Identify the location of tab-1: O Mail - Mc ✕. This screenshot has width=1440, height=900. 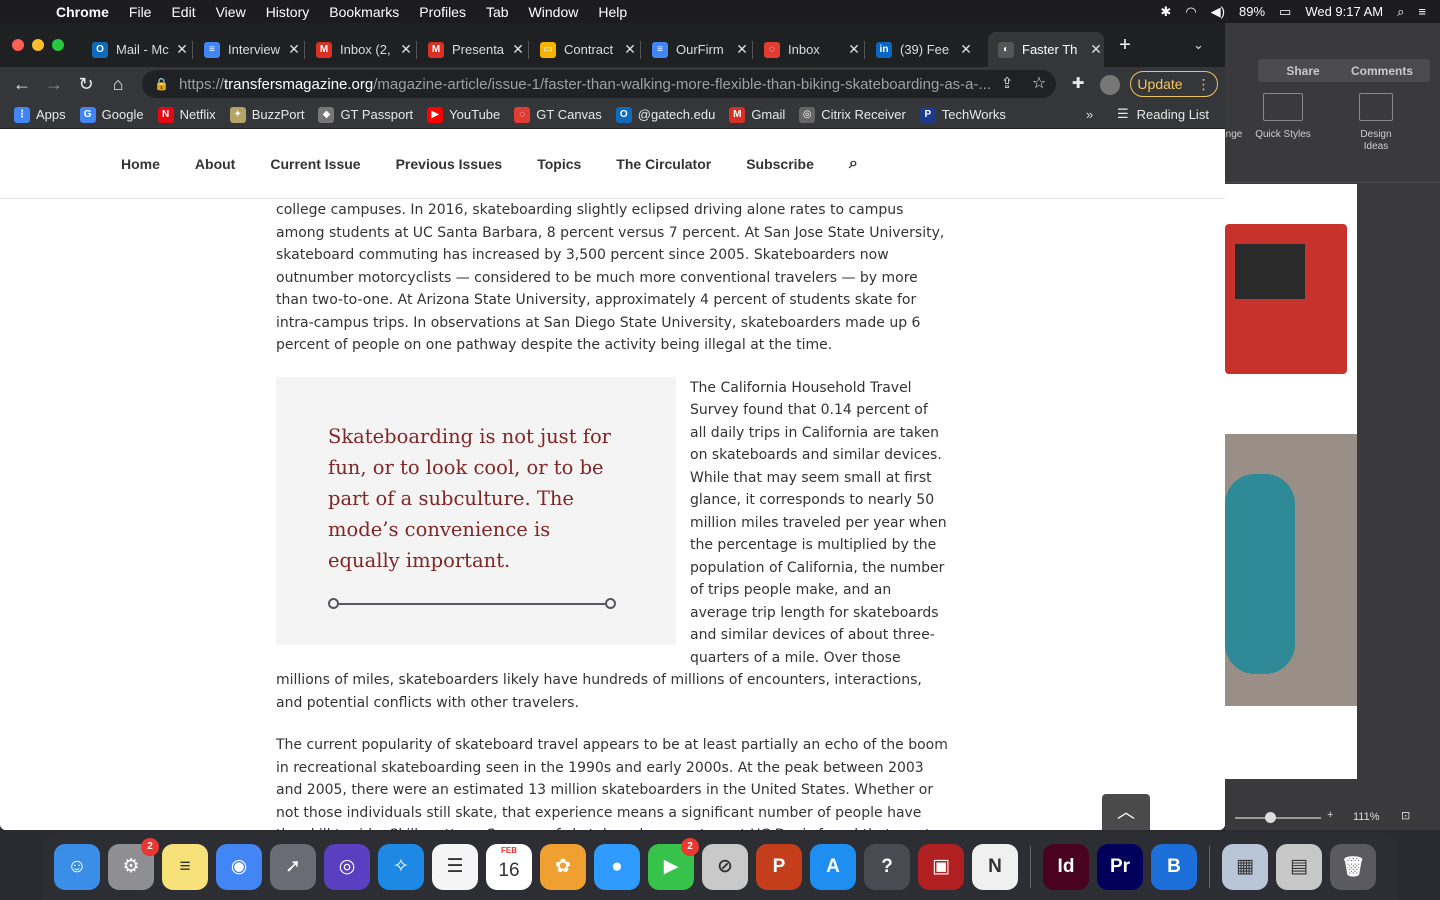
(136, 49).